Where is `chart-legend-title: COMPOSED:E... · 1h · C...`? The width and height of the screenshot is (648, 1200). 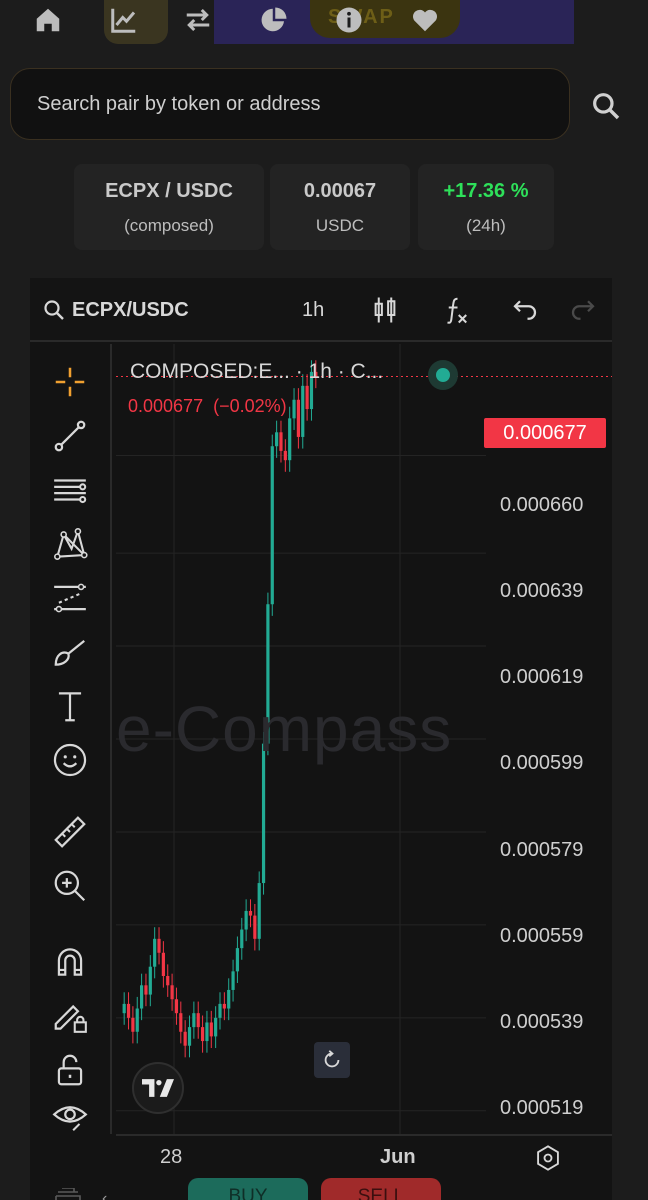
chart-legend-title: COMPOSED:E... · 1h · C... is located at coordinates (256, 372).